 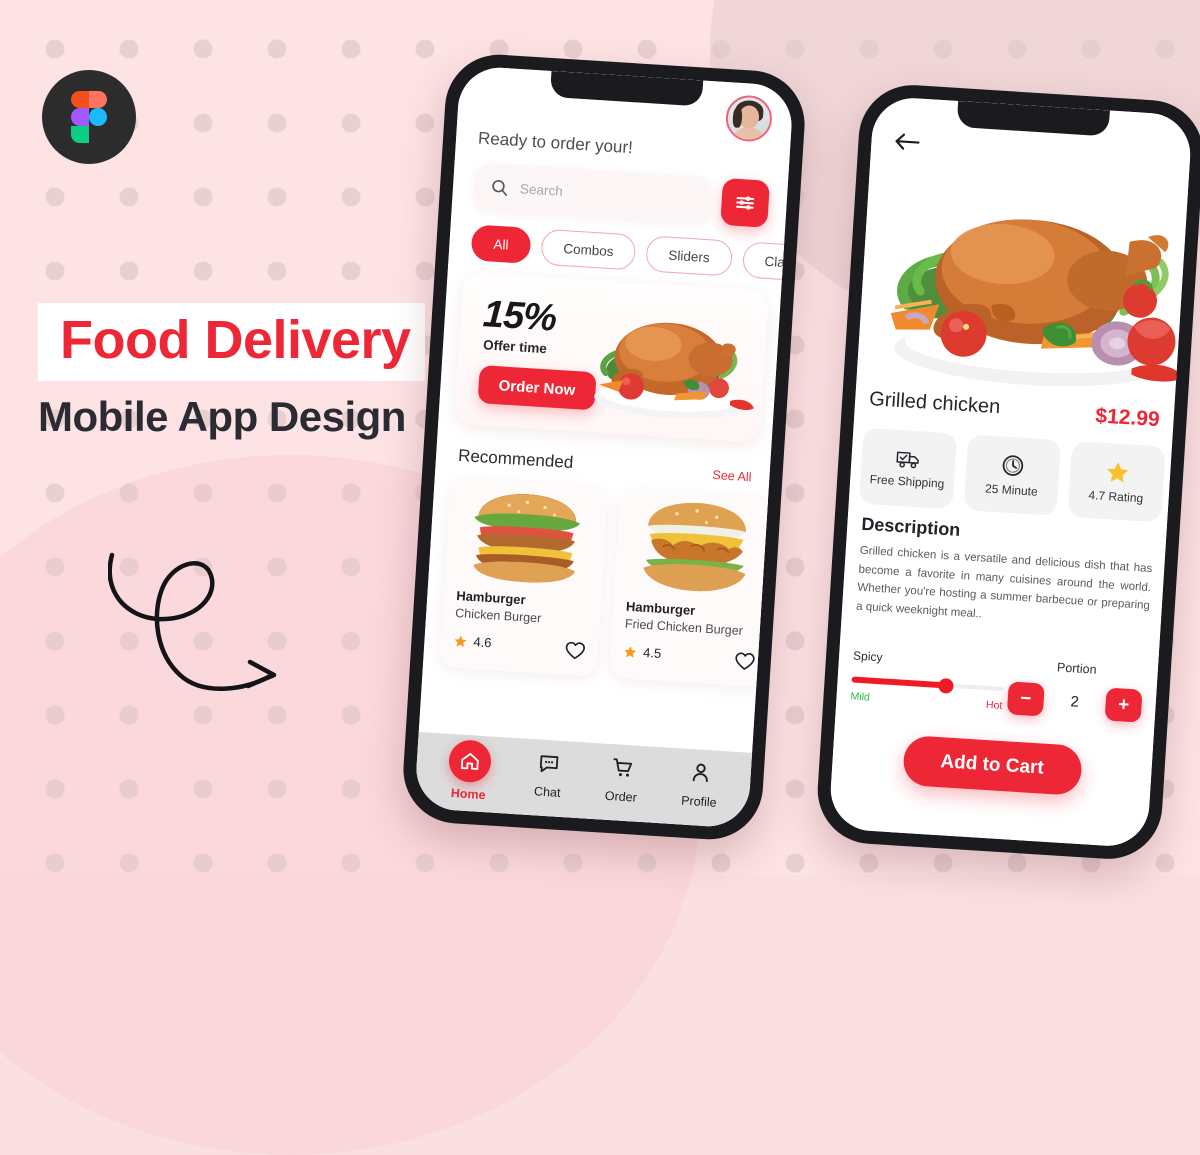 I want to click on tab-chat: Chat, so click(x=548, y=775).